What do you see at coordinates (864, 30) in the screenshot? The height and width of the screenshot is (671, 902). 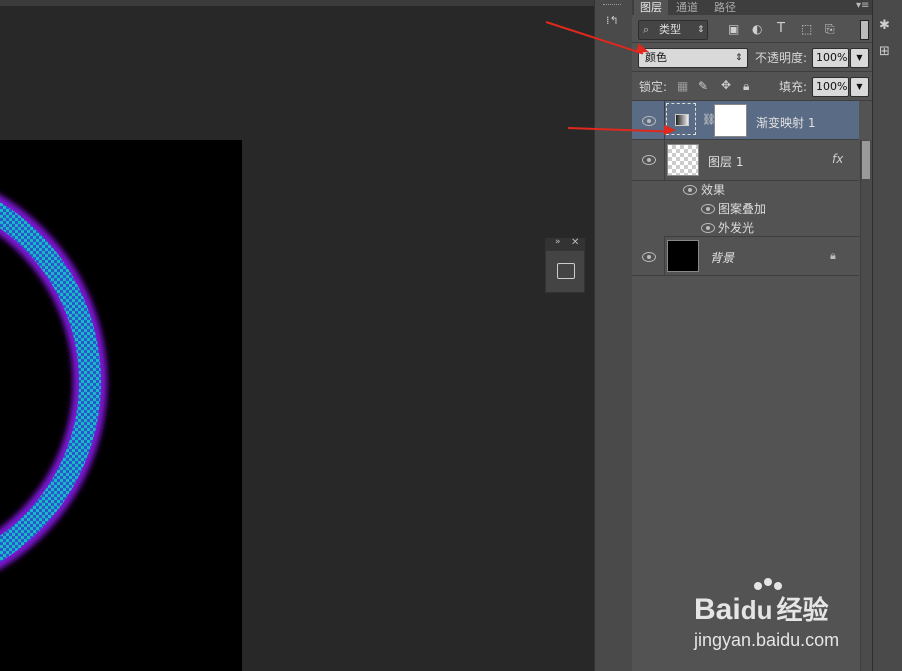 I see `filter-toggle-switch` at bounding box center [864, 30].